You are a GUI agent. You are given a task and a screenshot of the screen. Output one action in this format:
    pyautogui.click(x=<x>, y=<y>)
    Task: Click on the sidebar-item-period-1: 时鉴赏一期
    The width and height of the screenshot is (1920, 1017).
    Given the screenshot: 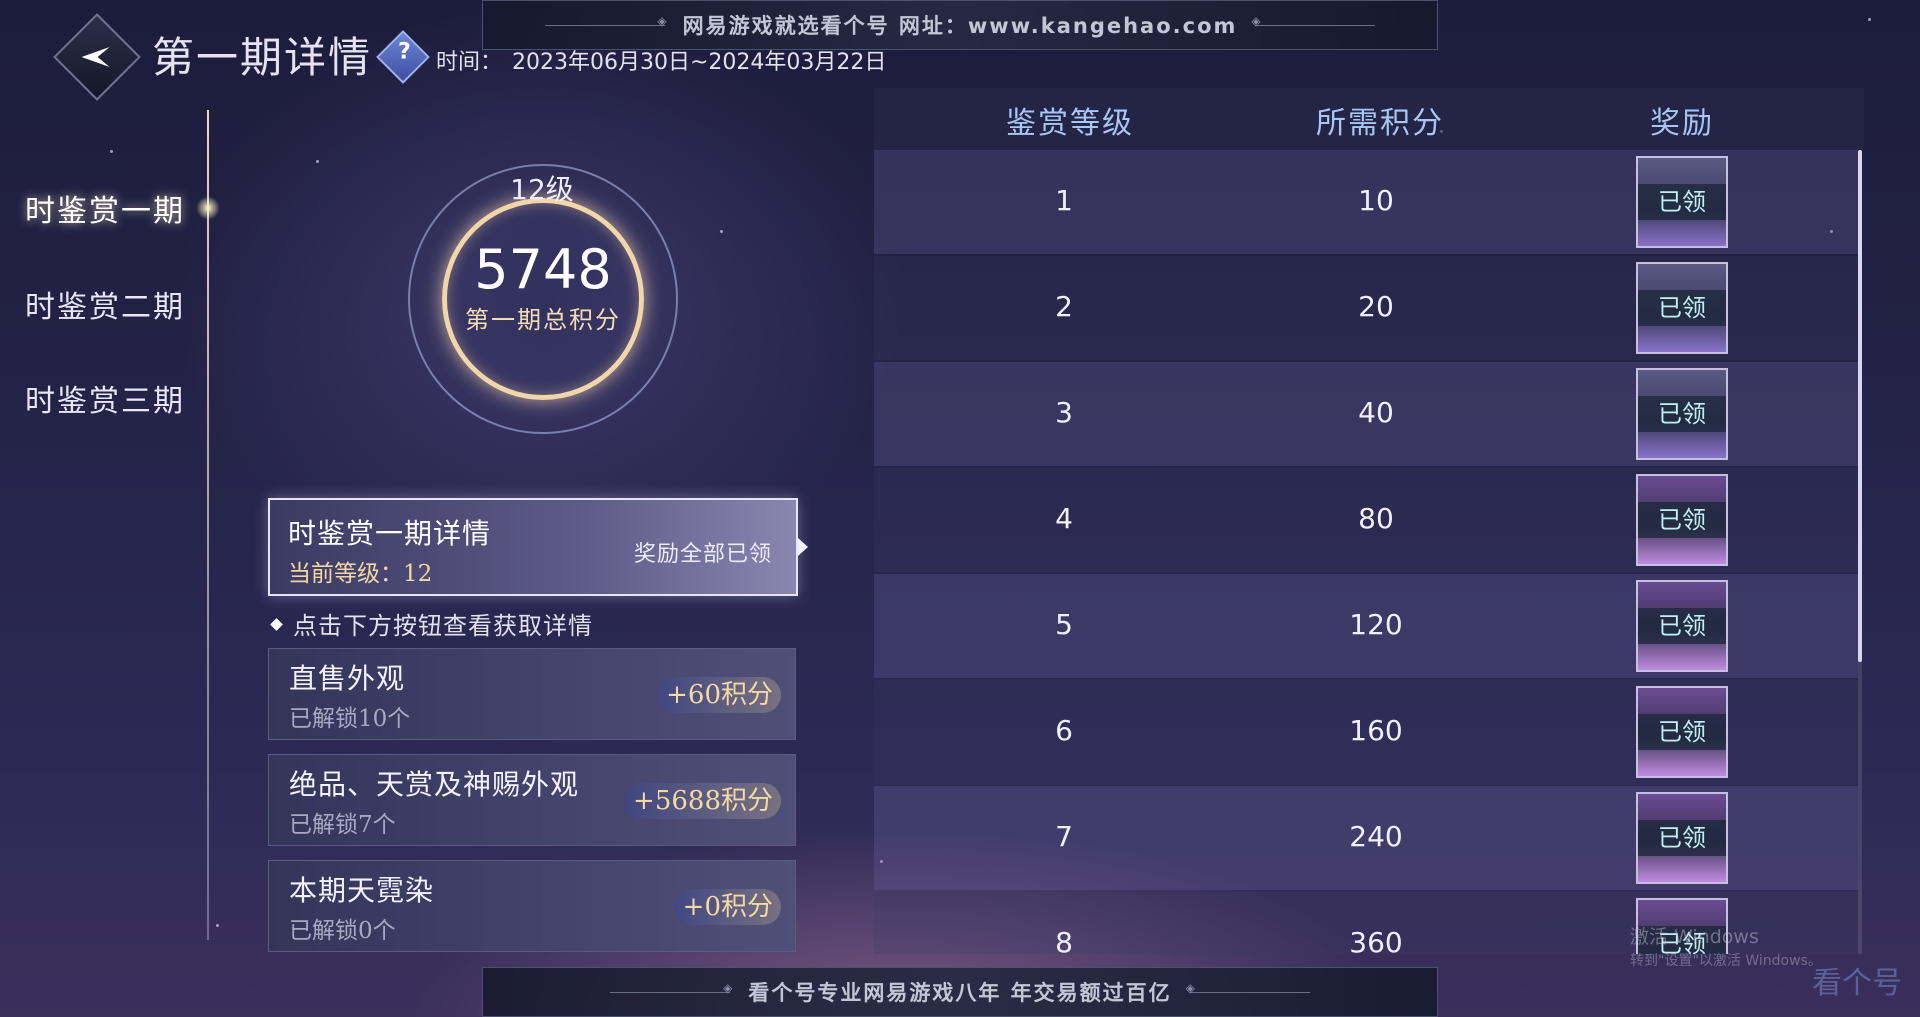 What is the action you would take?
    pyautogui.click(x=105, y=208)
    